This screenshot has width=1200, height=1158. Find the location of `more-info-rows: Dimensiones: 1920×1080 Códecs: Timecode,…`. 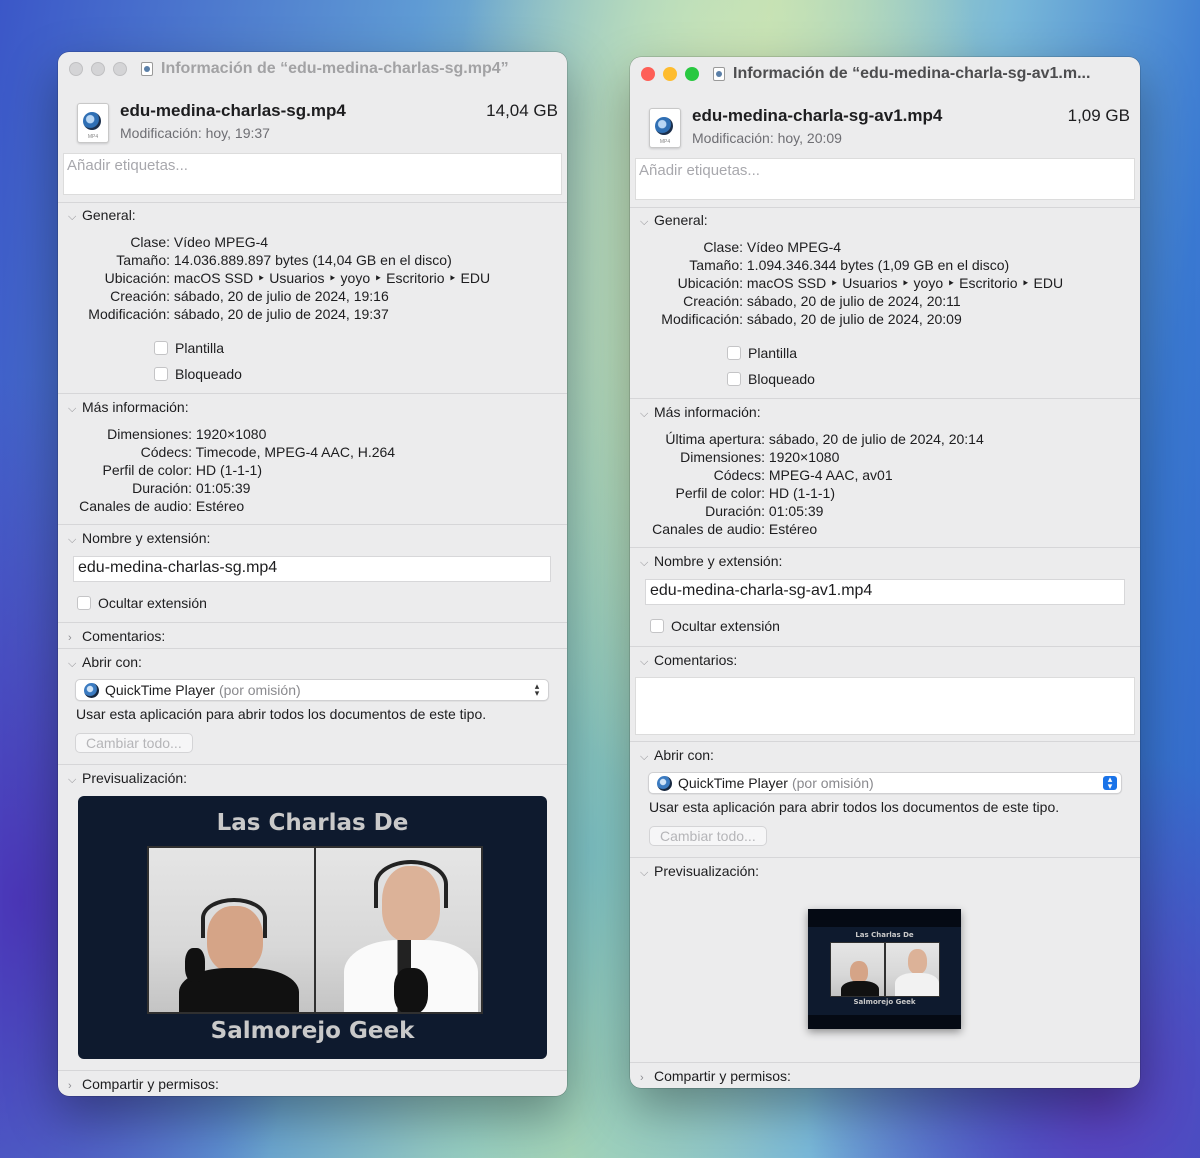

more-info-rows: Dimensiones: 1920×1080 Códecs: Timecode,… is located at coordinates (237, 470).